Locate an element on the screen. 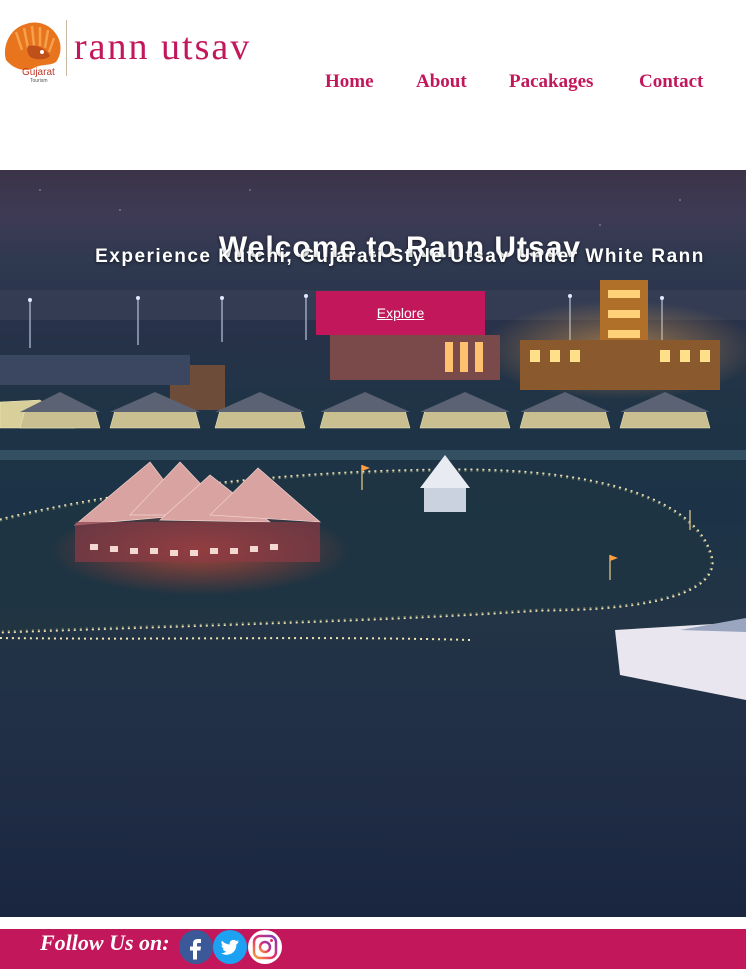 The image size is (746, 969). logo-divider is located at coordinates (66, 48).